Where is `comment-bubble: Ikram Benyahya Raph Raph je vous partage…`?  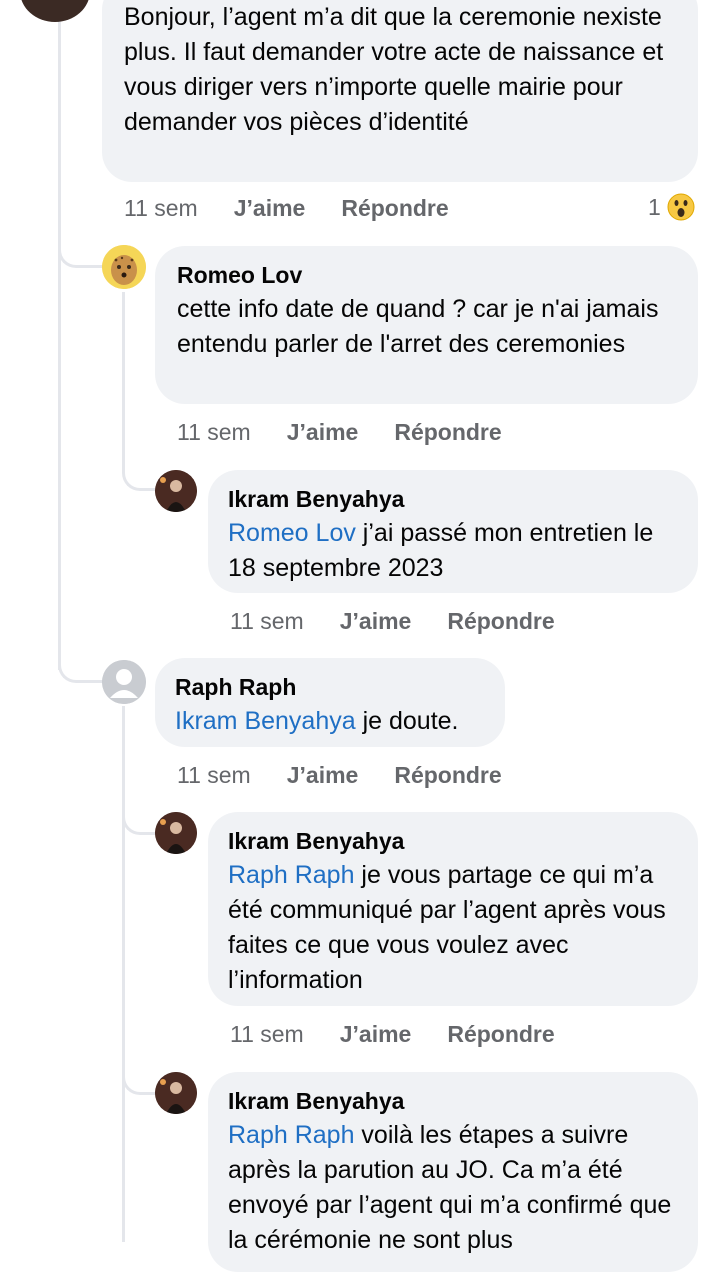 comment-bubble: Ikram Benyahya Raph Raph je vous partage… is located at coordinates (453, 909).